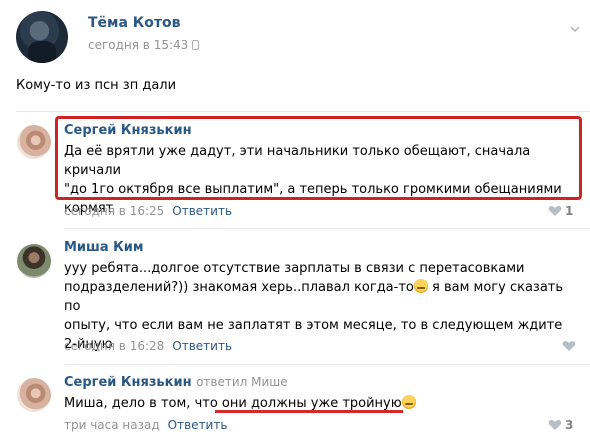 This screenshot has width=590, height=445. Describe the element at coordinates (34, 142) in the screenshot. I see `comment-1-avatar` at that location.